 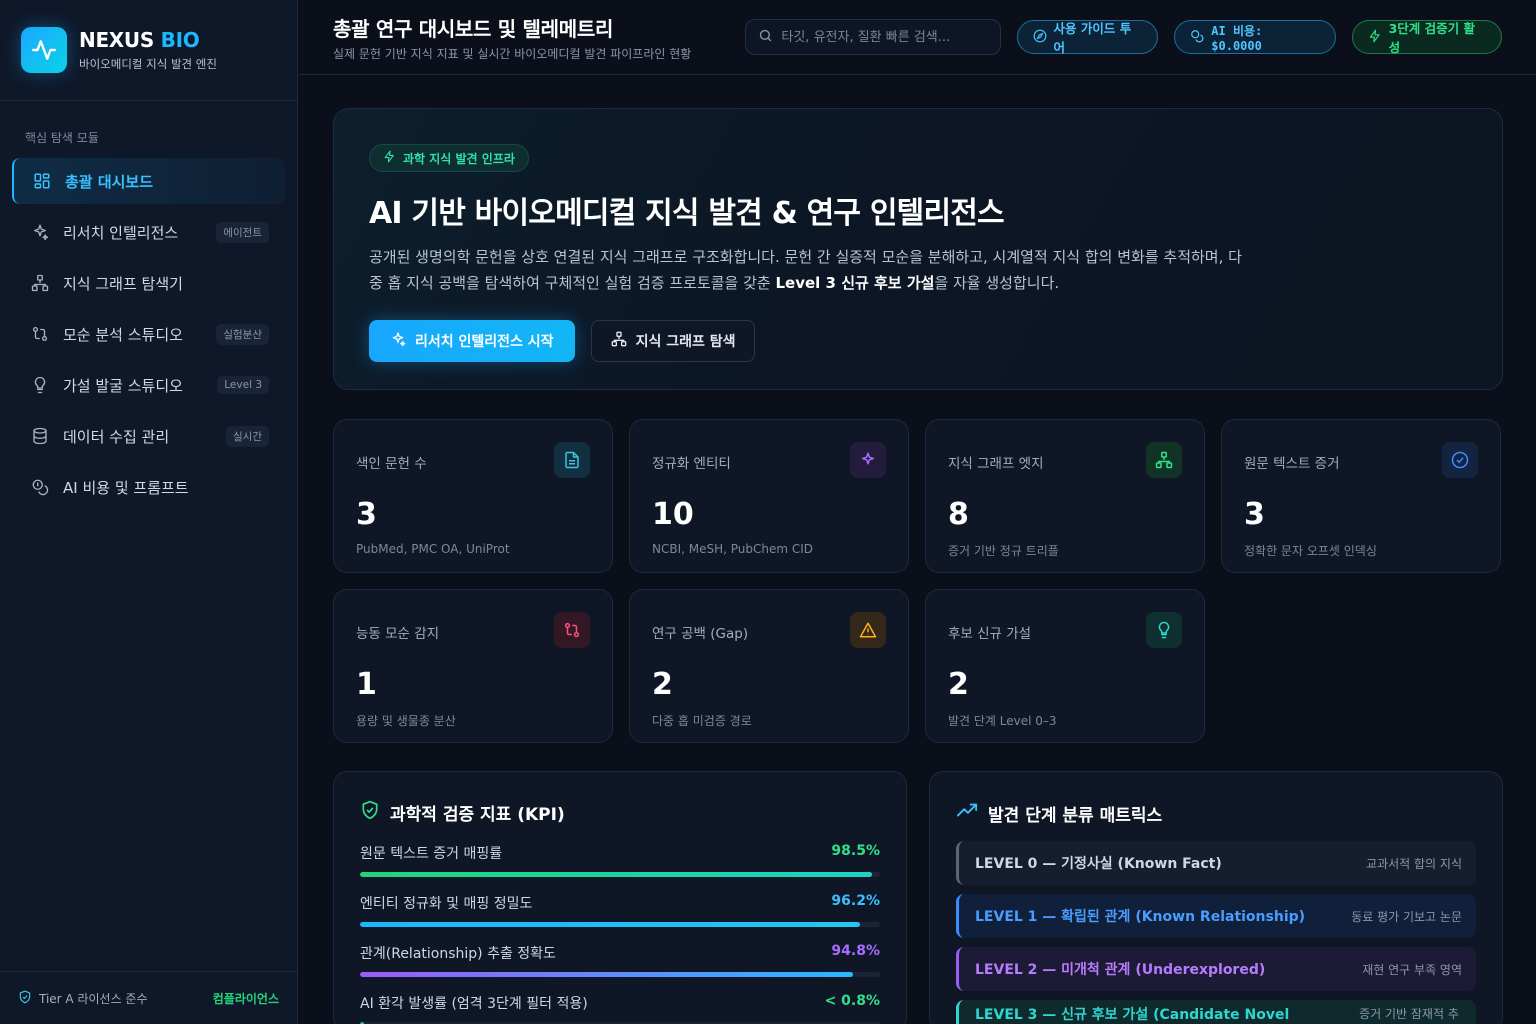 What do you see at coordinates (484, 342) in the screenshot?
I see `start-research-label: 리서치 인텔리전스 시작` at bounding box center [484, 342].